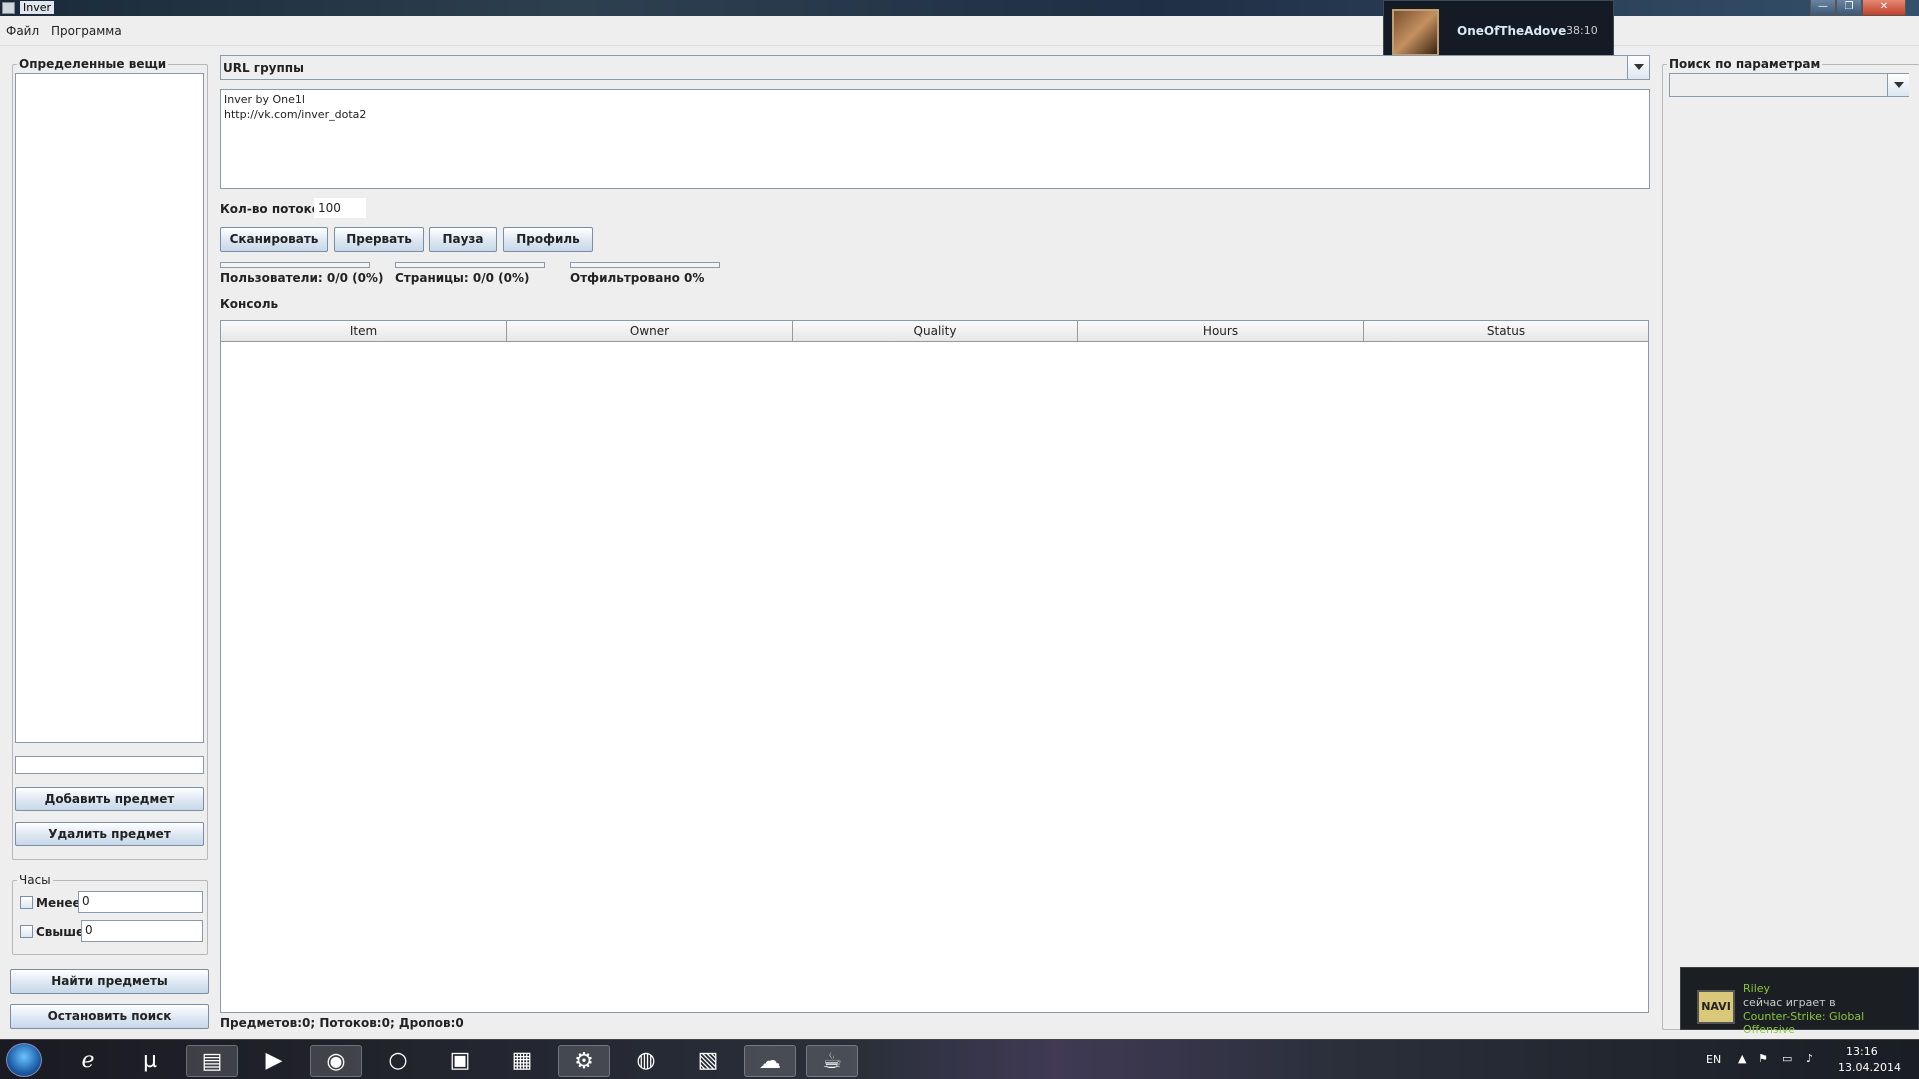 This screenshot has width=1919, height=1079. What do you see at coordinates (398, 1061) in the screenshot?
I see `opera-icon: ○` at bounding box center [398, 1061].